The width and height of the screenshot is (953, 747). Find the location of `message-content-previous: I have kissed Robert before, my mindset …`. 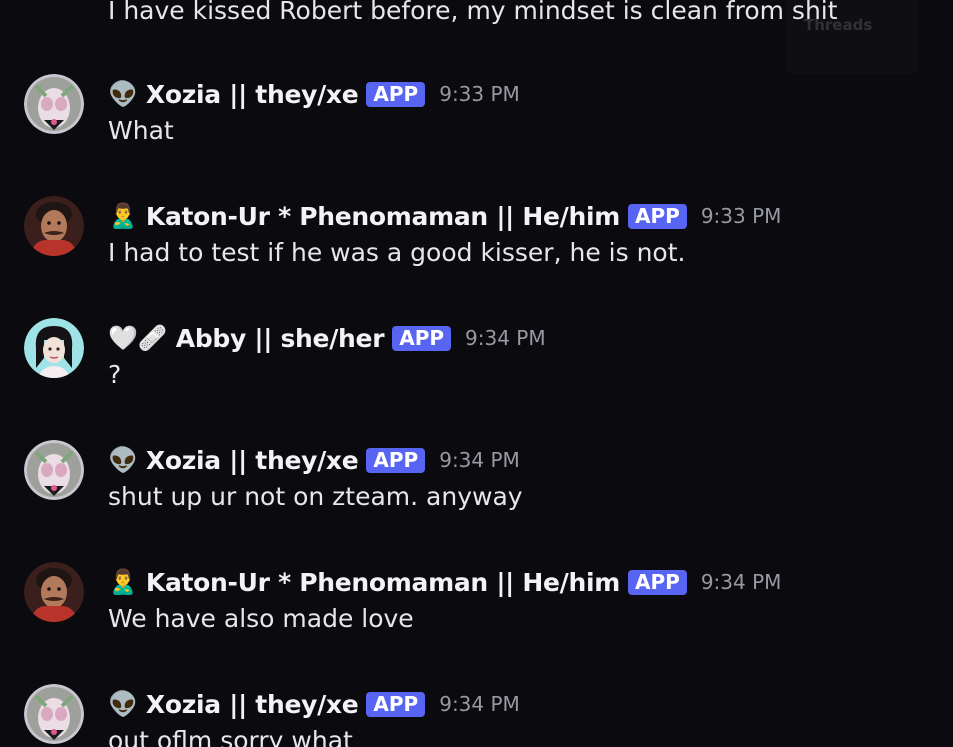

message-content-previous: I have kissed Robert before, my mindset … is located at coordinates (473, 12).